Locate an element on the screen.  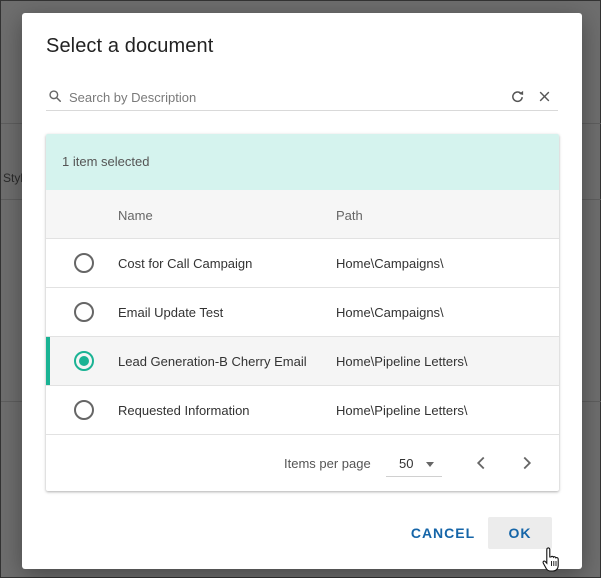
refresh-icon is located at coordinates (517, 96).